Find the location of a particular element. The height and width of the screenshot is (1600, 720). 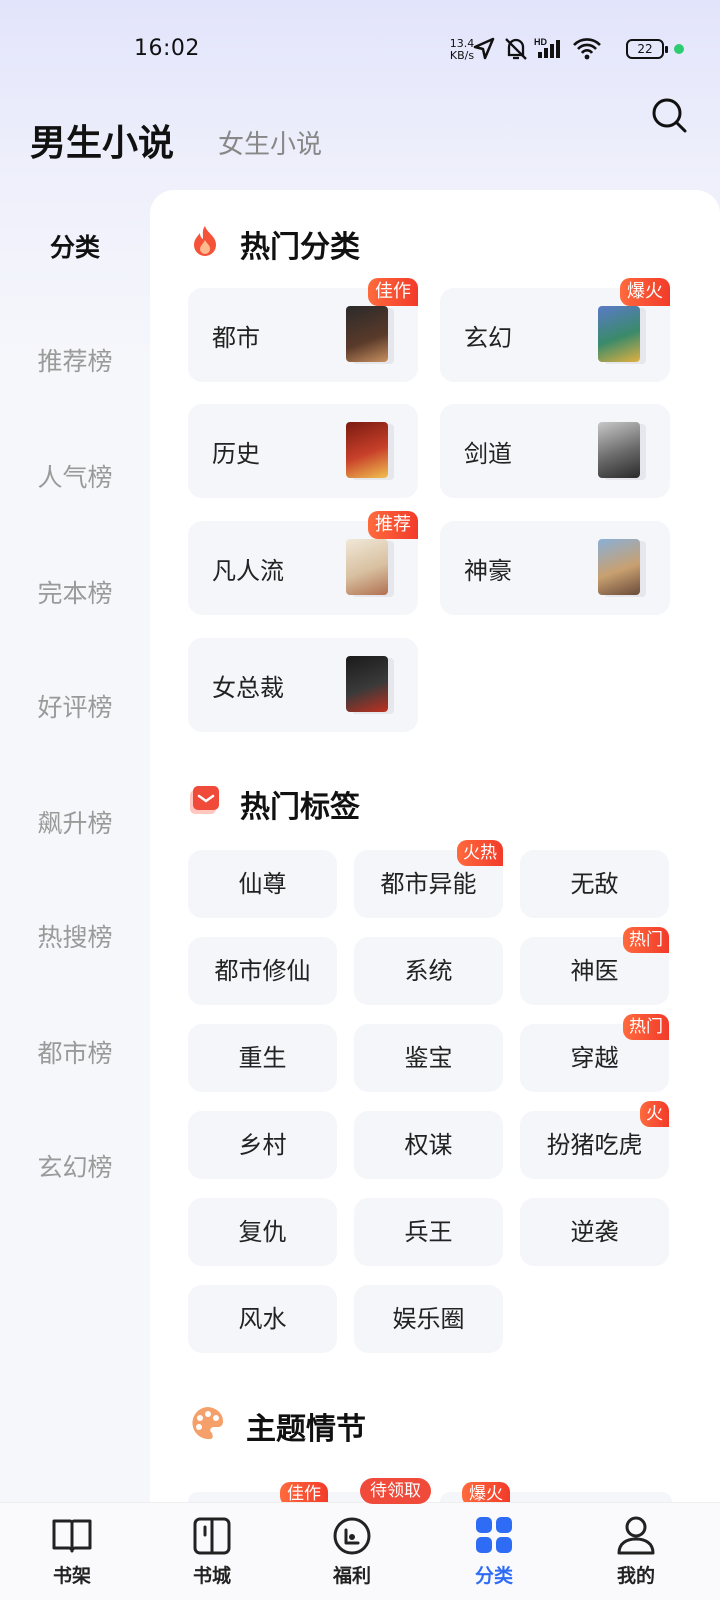

tag-chip: 系统 is located at coordinates (428, 971).